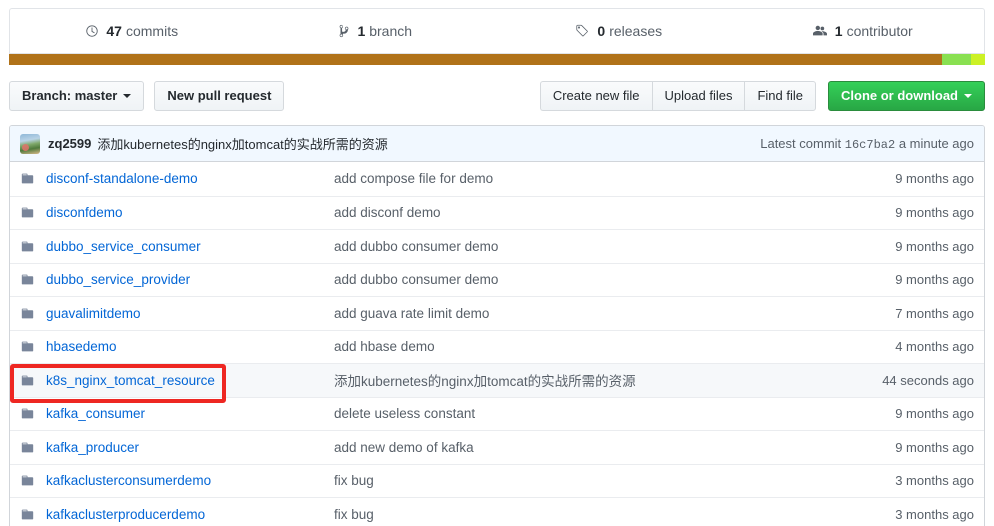 The width and height of the screenshot is (994, 526). What do you see at coordinates (801, 143) in the screenshot?
I see `latest-commit-prefix: Latest commit` at bounding box center [801, 143].